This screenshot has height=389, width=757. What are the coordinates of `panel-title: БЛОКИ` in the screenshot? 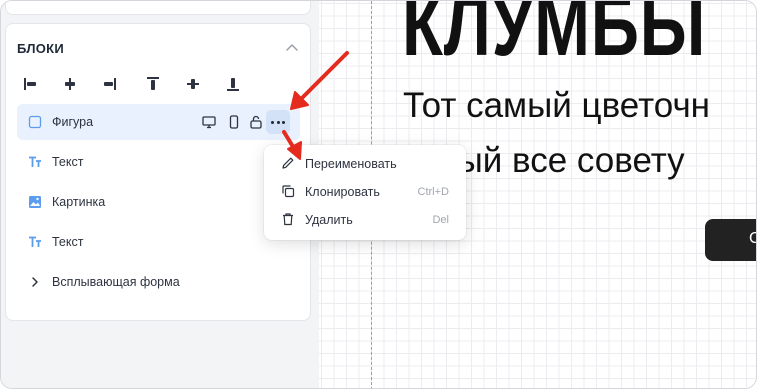 It's located at (41, 48).